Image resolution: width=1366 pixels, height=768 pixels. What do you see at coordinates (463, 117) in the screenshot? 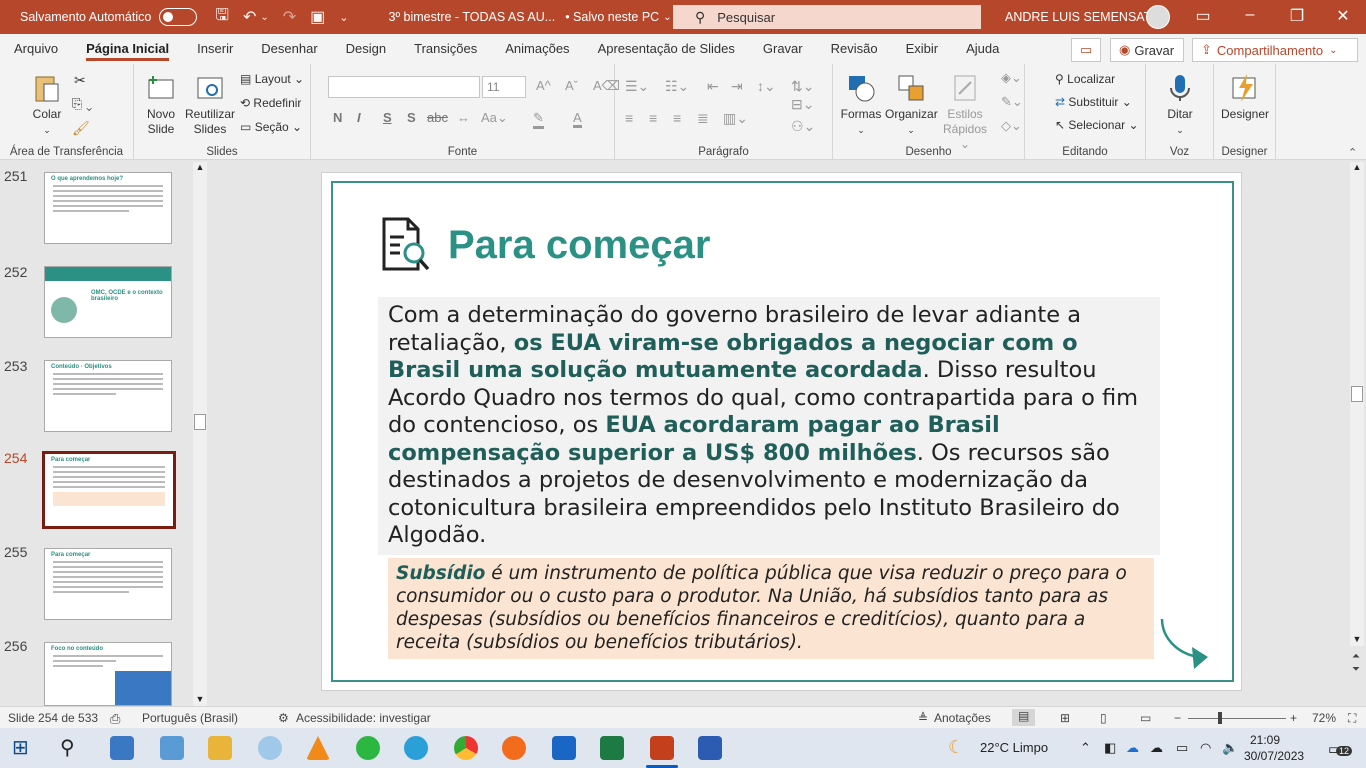
I see `char-spacing-icon: ↔` at bounding box center [463, 117].